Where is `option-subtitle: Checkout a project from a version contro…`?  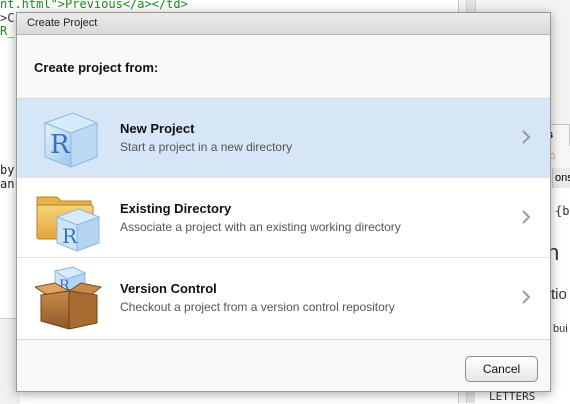
option-subtitle: Checkout a project from a version contro… is located at coordinates (257, 307).